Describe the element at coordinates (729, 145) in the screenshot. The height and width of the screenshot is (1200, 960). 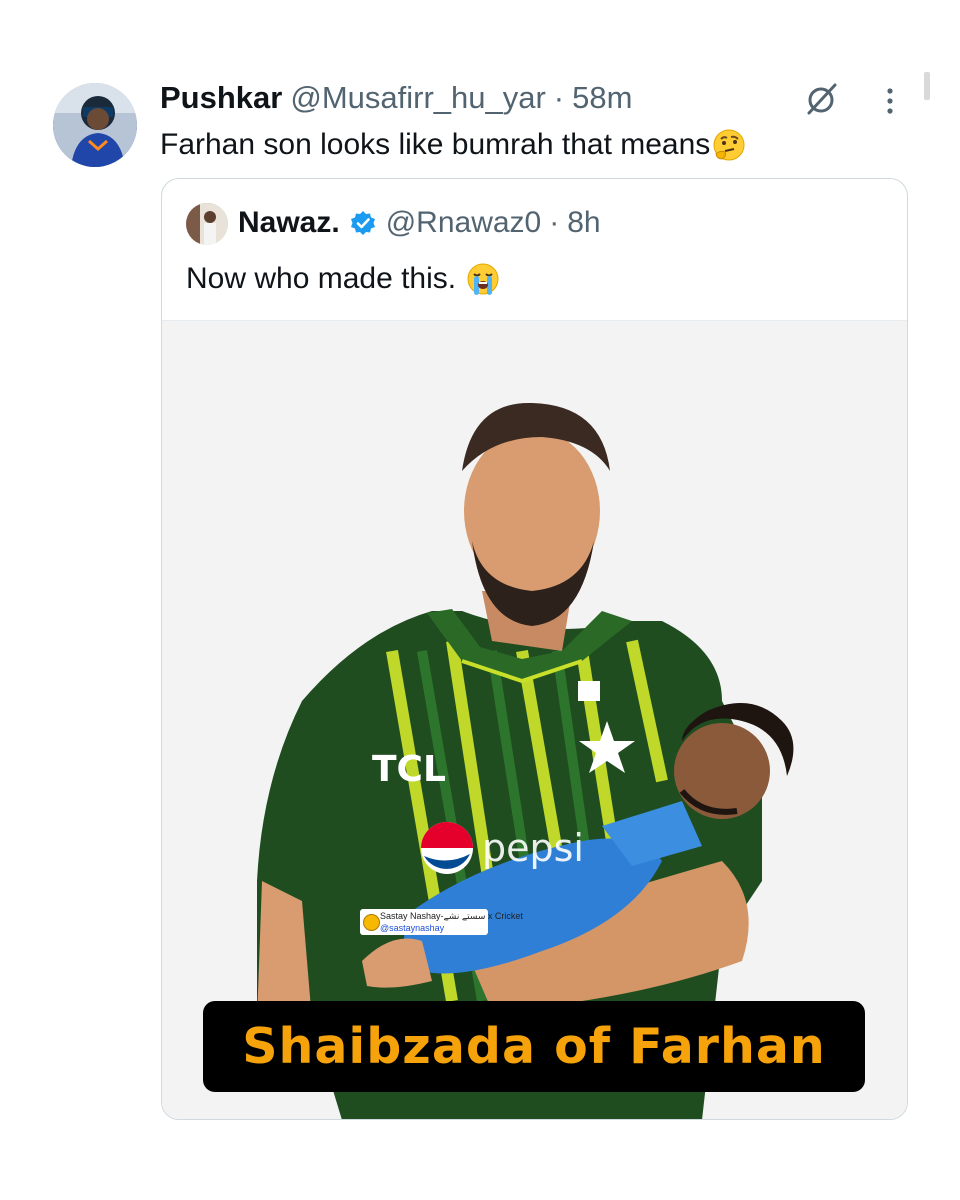
I see `thinking-face-emoji-icon` at that location.